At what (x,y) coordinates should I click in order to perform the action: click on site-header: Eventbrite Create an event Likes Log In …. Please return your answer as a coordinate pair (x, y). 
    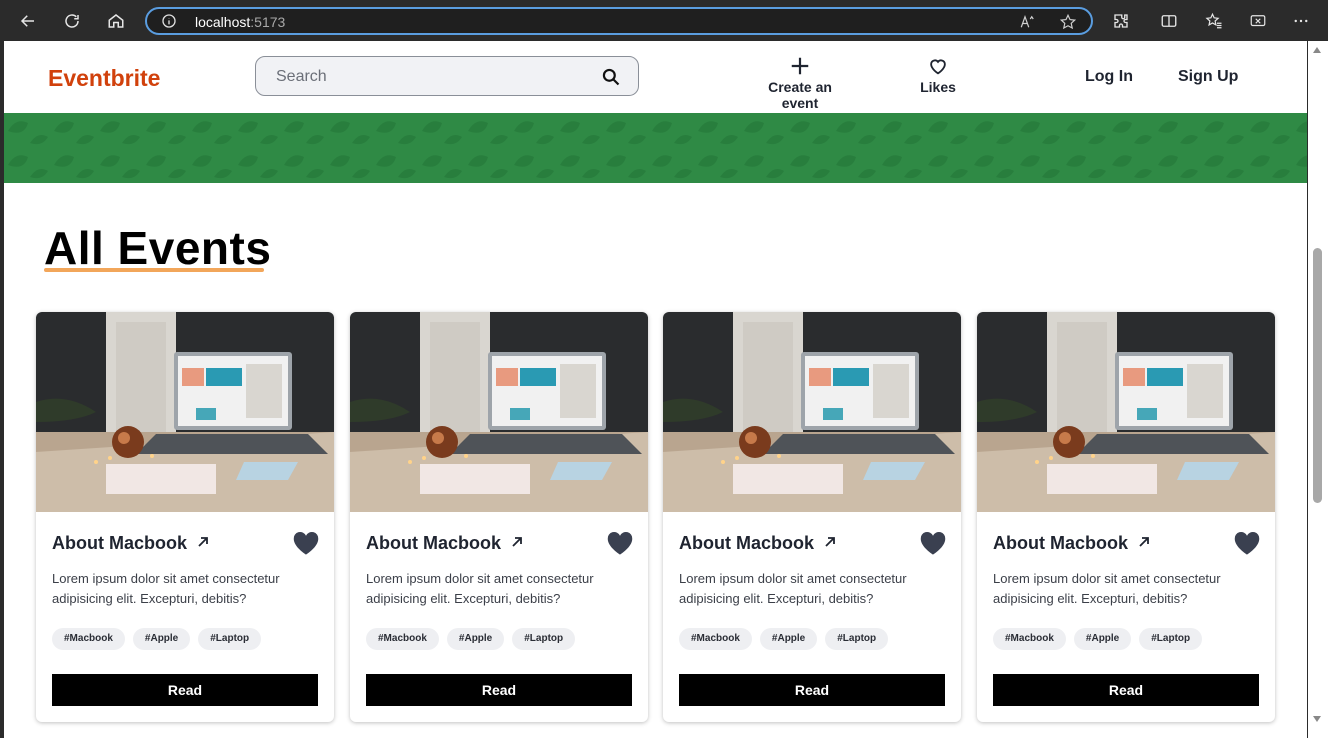
    Looking at the image, I should click on (655, 77).